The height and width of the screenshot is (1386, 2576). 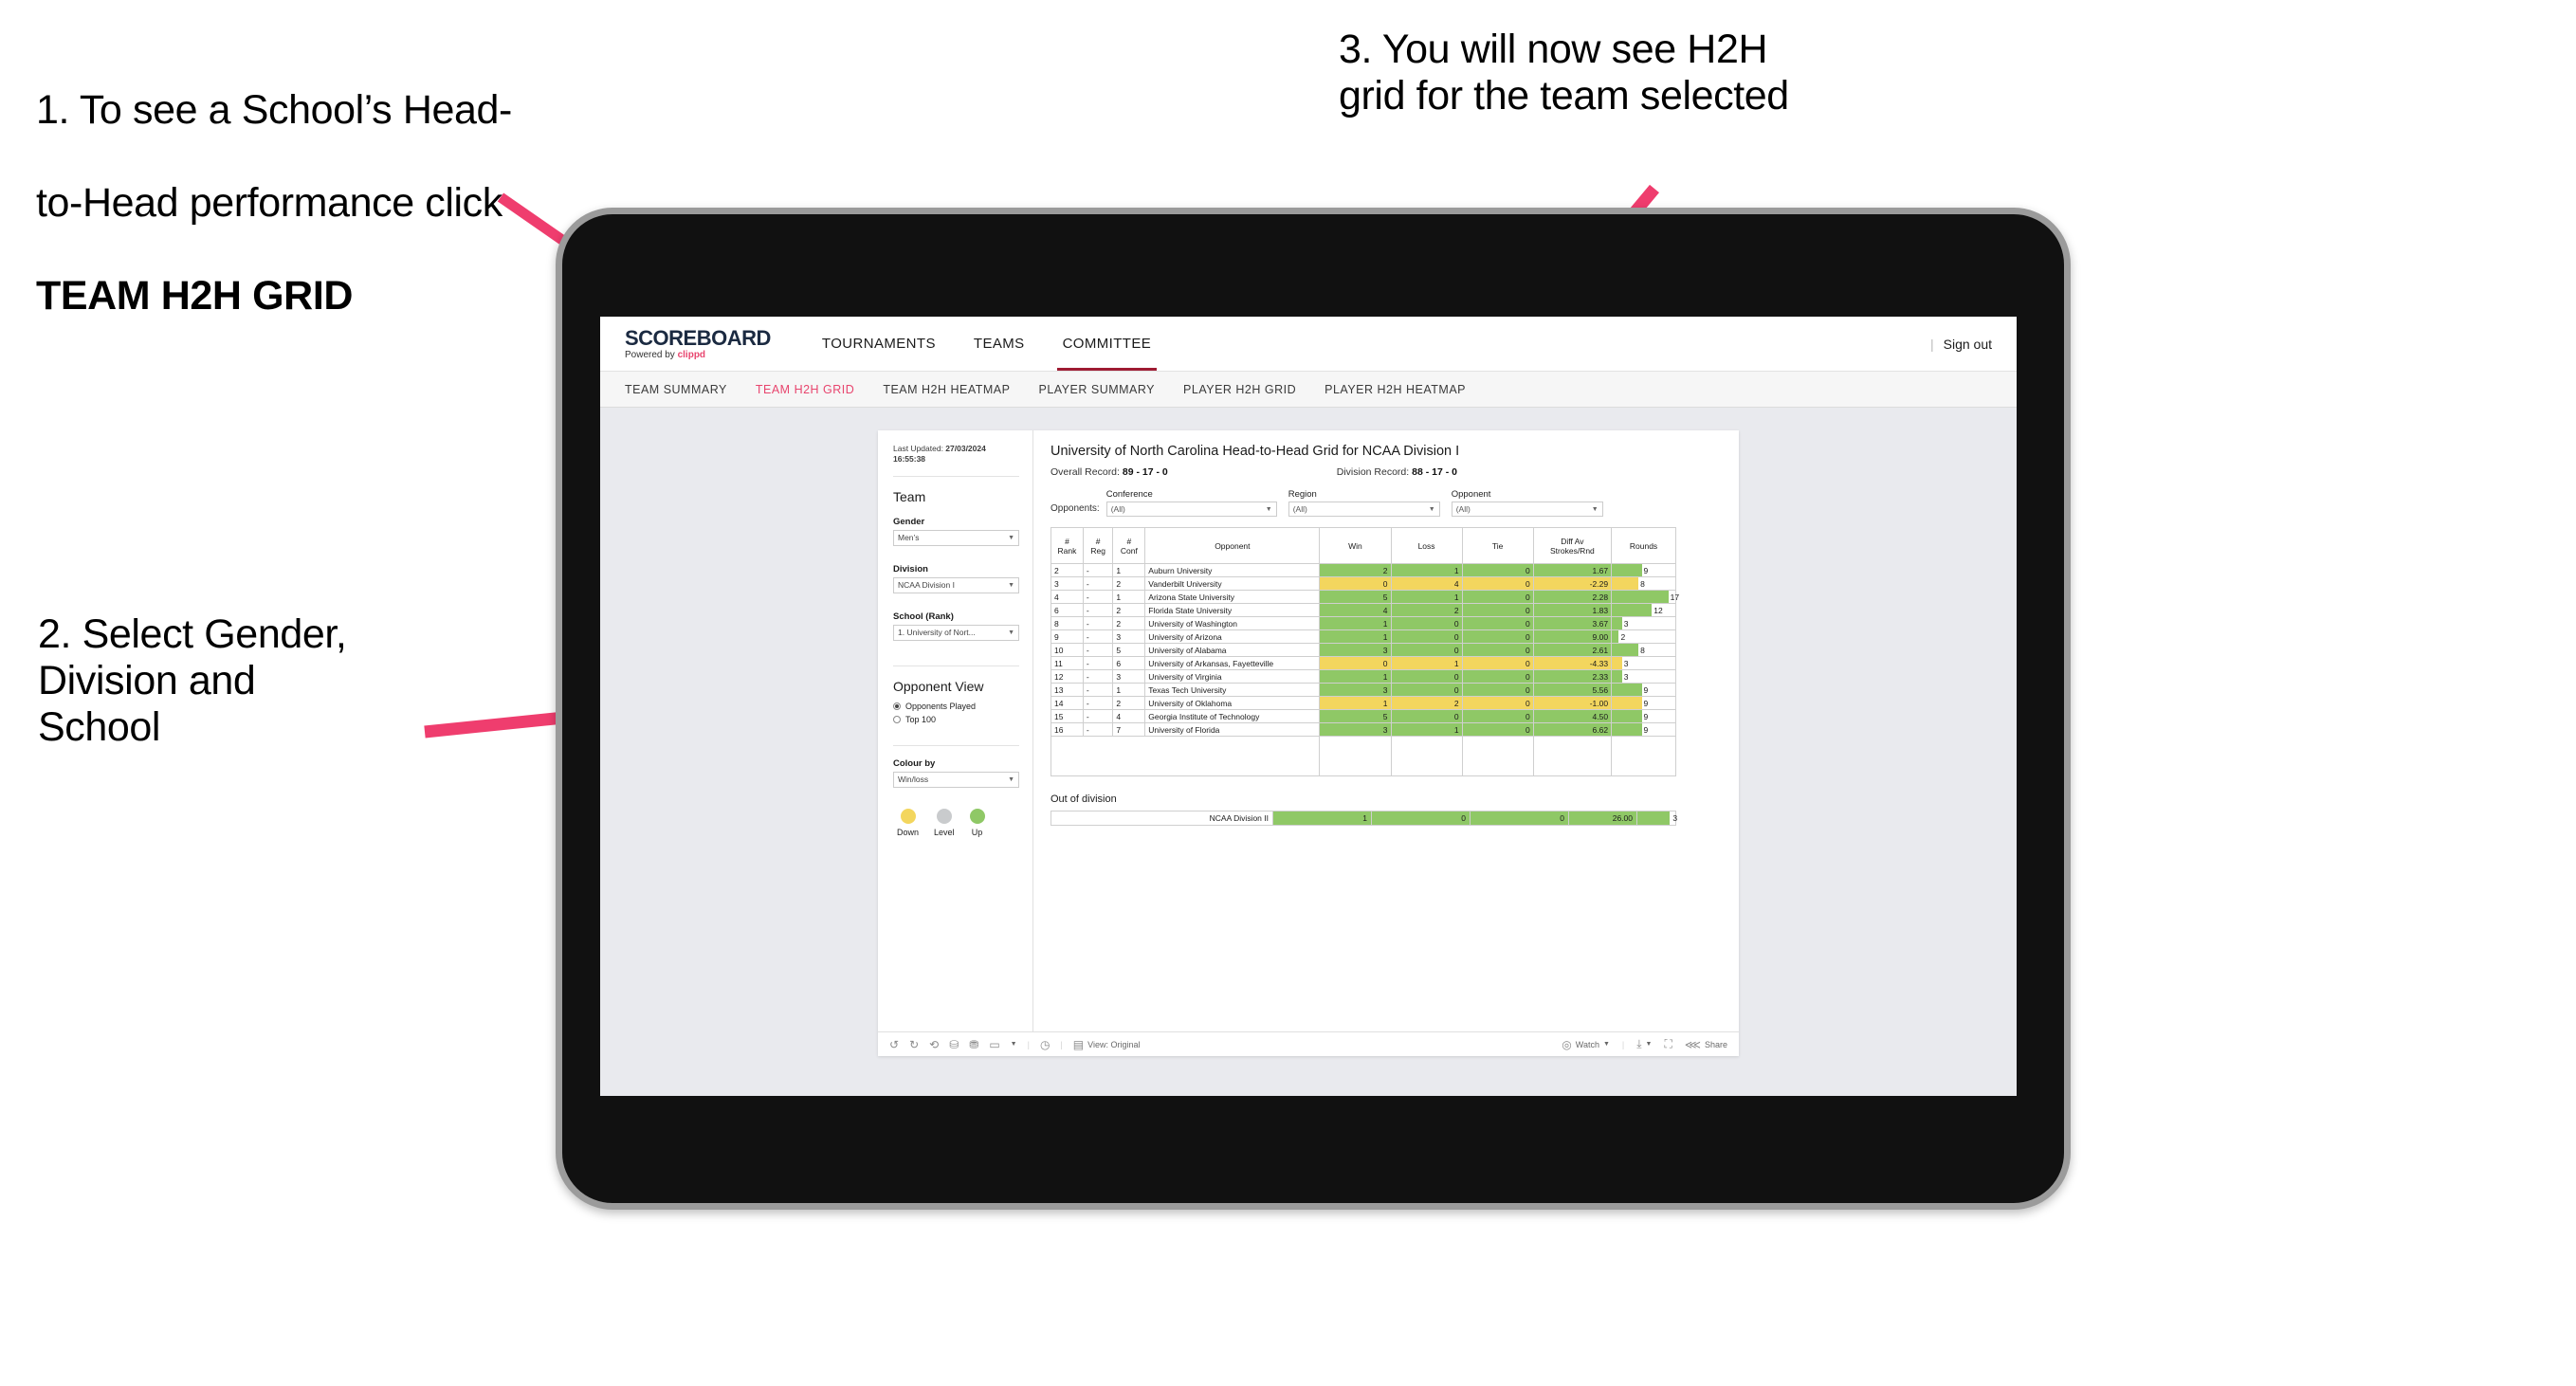 What do you see at coordinates (909, 538) in the screenshot?
I see `gender-value: Men’s` at bounding box center [909, 538].